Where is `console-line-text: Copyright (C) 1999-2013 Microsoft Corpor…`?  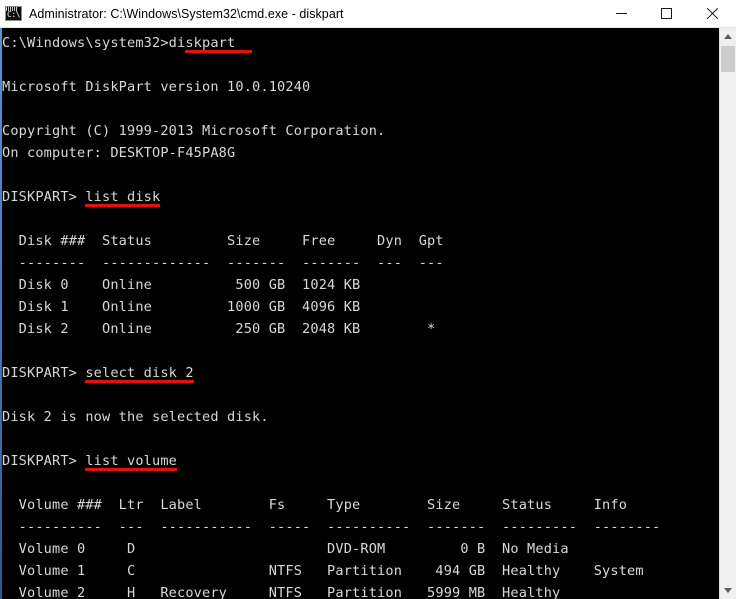
console-line-text: Copyright (C) 1999-2013 Microsoft Corpor… is located at coordinates (194, 131).